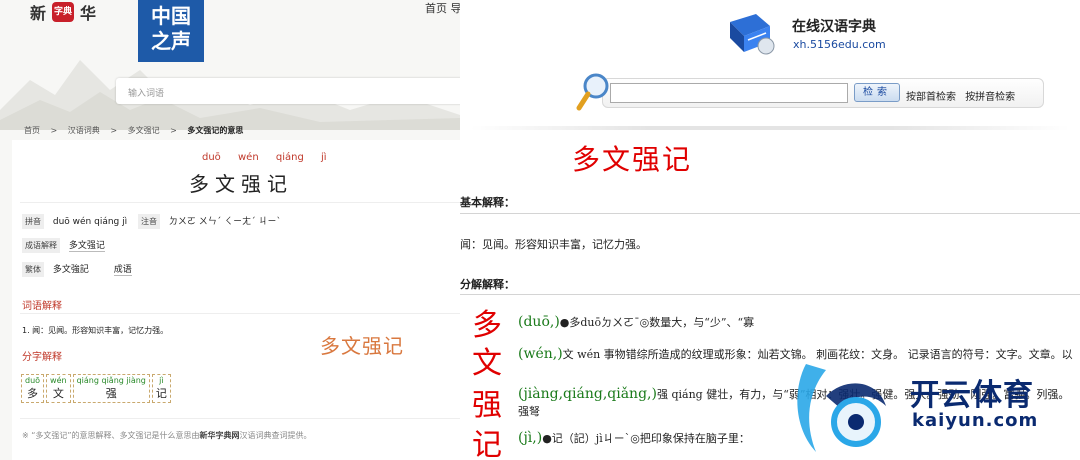 The image size is (1080, 460). Describe the element at coordinates (42, 357) in the screenshot. I see `section-char-meaning: 分字解释` at that location.